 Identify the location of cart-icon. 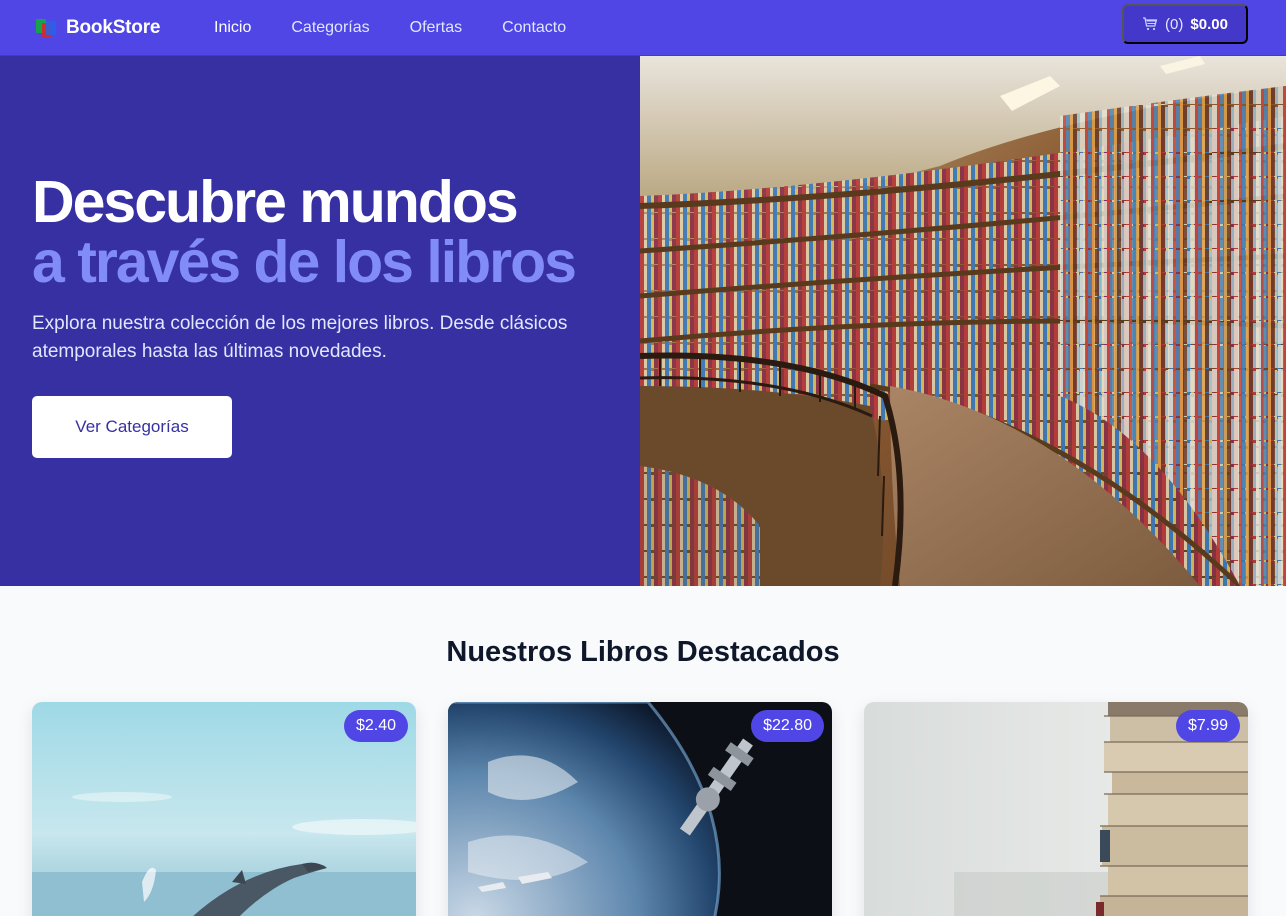
(1150, 24).